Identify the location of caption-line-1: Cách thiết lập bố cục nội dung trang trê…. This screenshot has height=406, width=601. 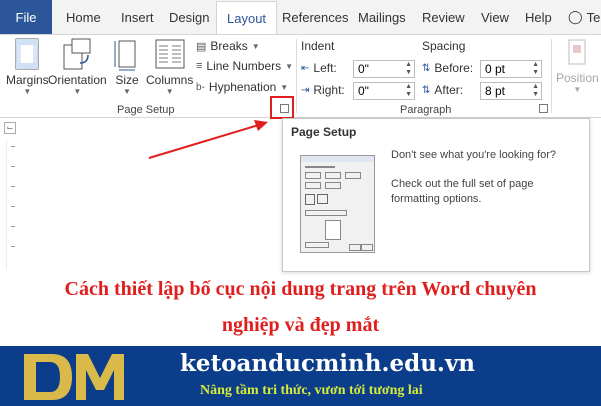
(300, 289).